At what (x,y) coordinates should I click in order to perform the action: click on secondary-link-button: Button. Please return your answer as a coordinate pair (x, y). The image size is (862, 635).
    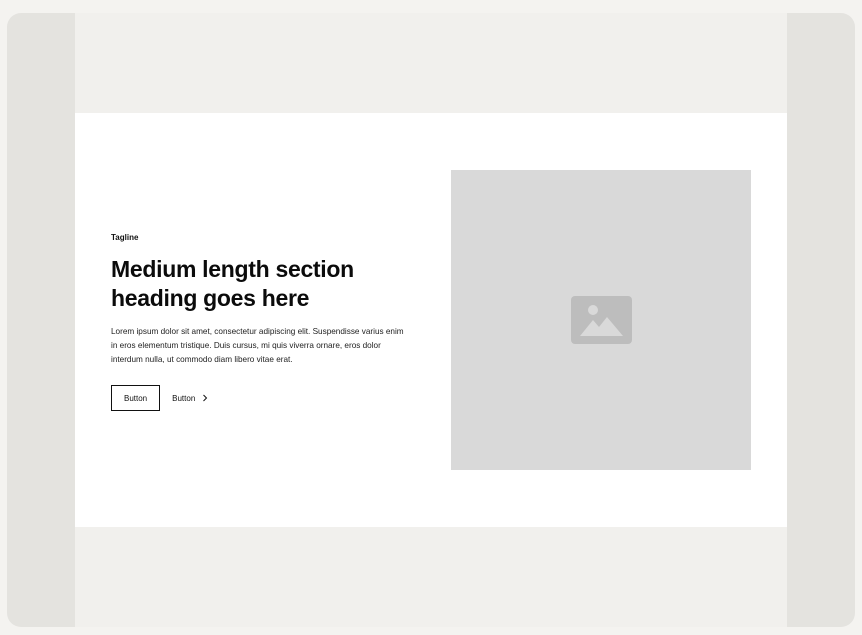
    Looking at the image, I should click on (190, 398).